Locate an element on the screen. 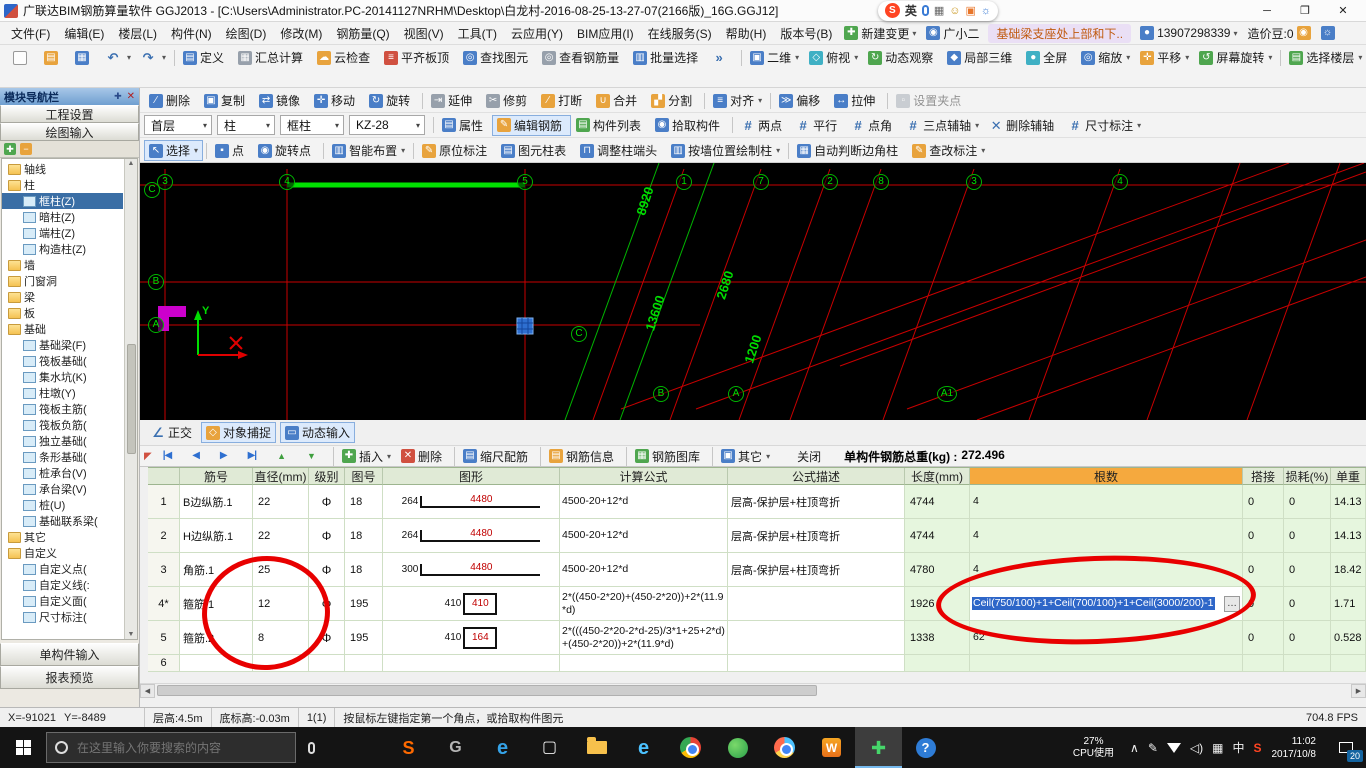 The height and width of the screenshot is (768, 1366). selected-column-element is located at coordinates (525, 326).